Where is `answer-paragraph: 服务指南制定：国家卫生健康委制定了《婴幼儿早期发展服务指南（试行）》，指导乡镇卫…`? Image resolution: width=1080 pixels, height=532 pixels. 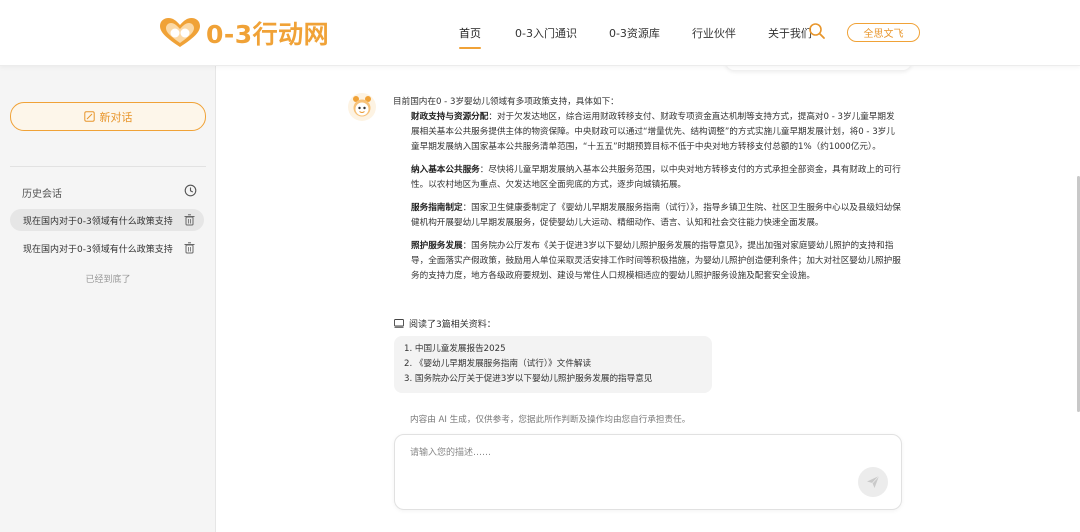 answer-paragraph: 服务指南制定：国家卫生健康委制定了《婴幼儿早期发展服务指南（试行）》，指导乡镇卫… is located at coordinates (648, 216).